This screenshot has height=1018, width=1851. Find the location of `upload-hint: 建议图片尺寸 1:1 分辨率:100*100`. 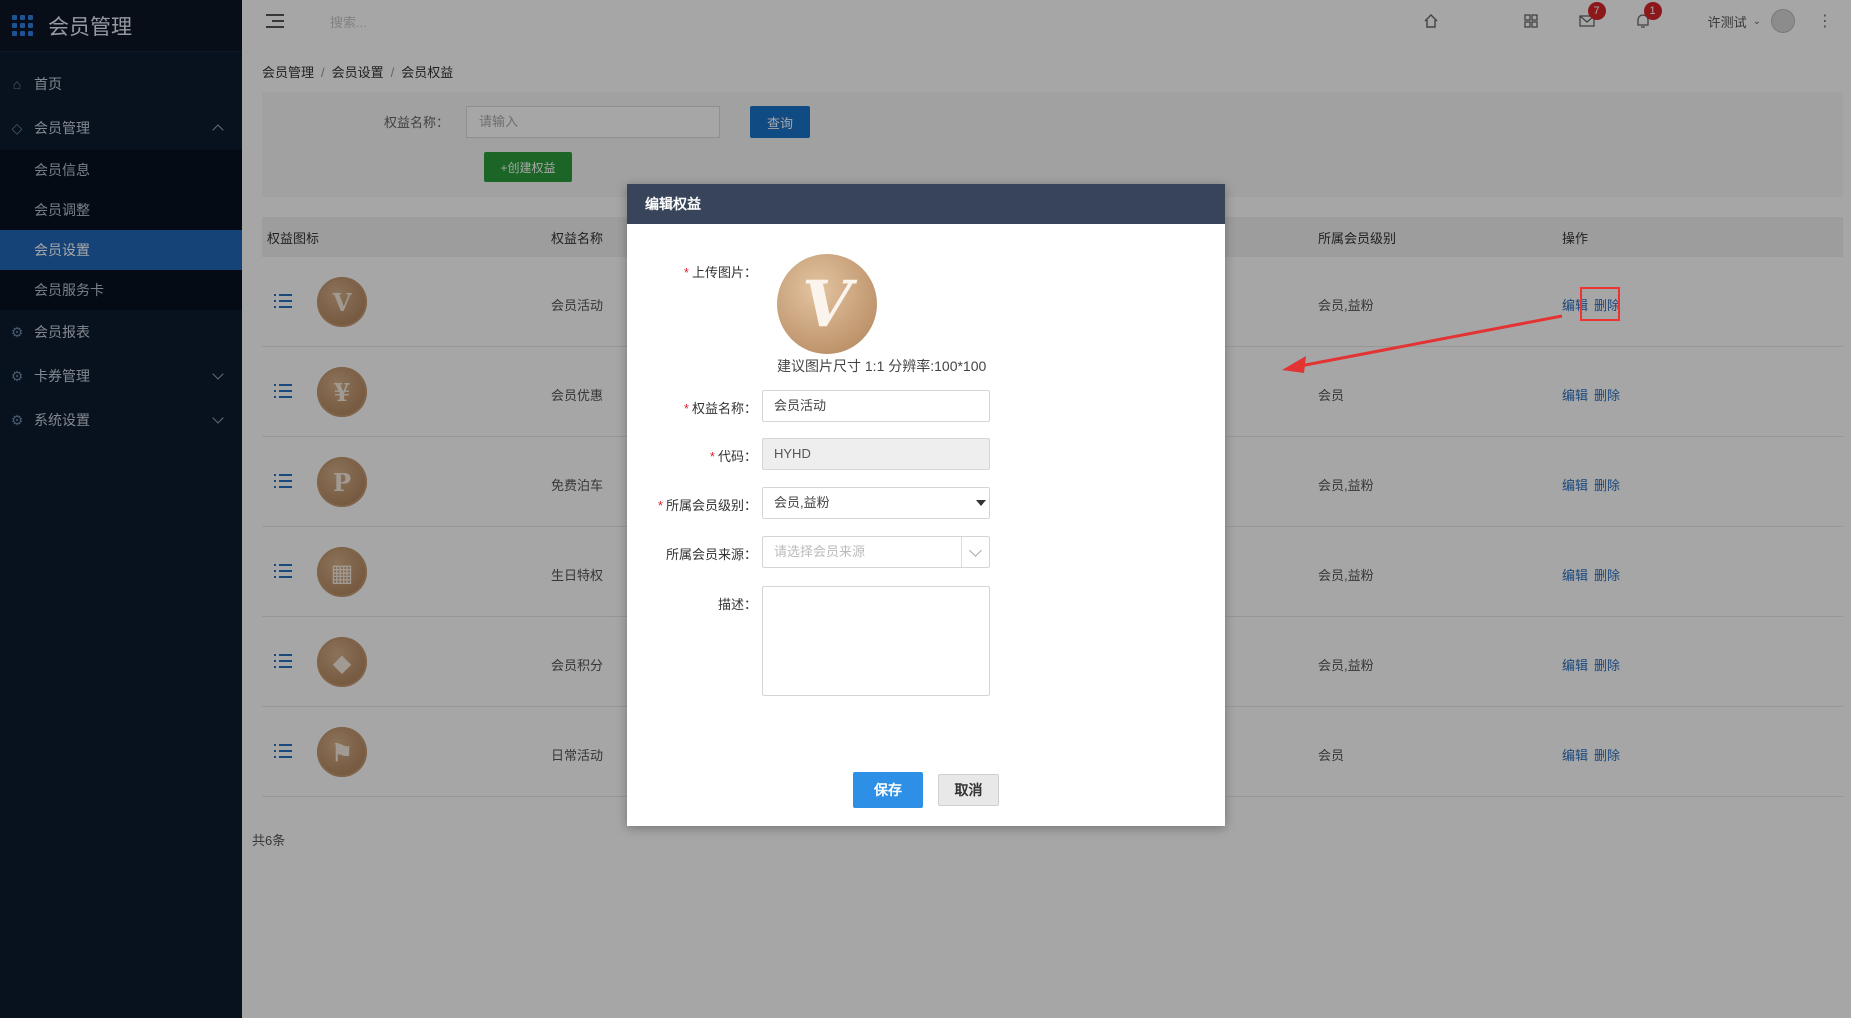

upload-hint: 建议图片尺寸 1:1 分辨率:100*100 is located at coordinates (882, 366).